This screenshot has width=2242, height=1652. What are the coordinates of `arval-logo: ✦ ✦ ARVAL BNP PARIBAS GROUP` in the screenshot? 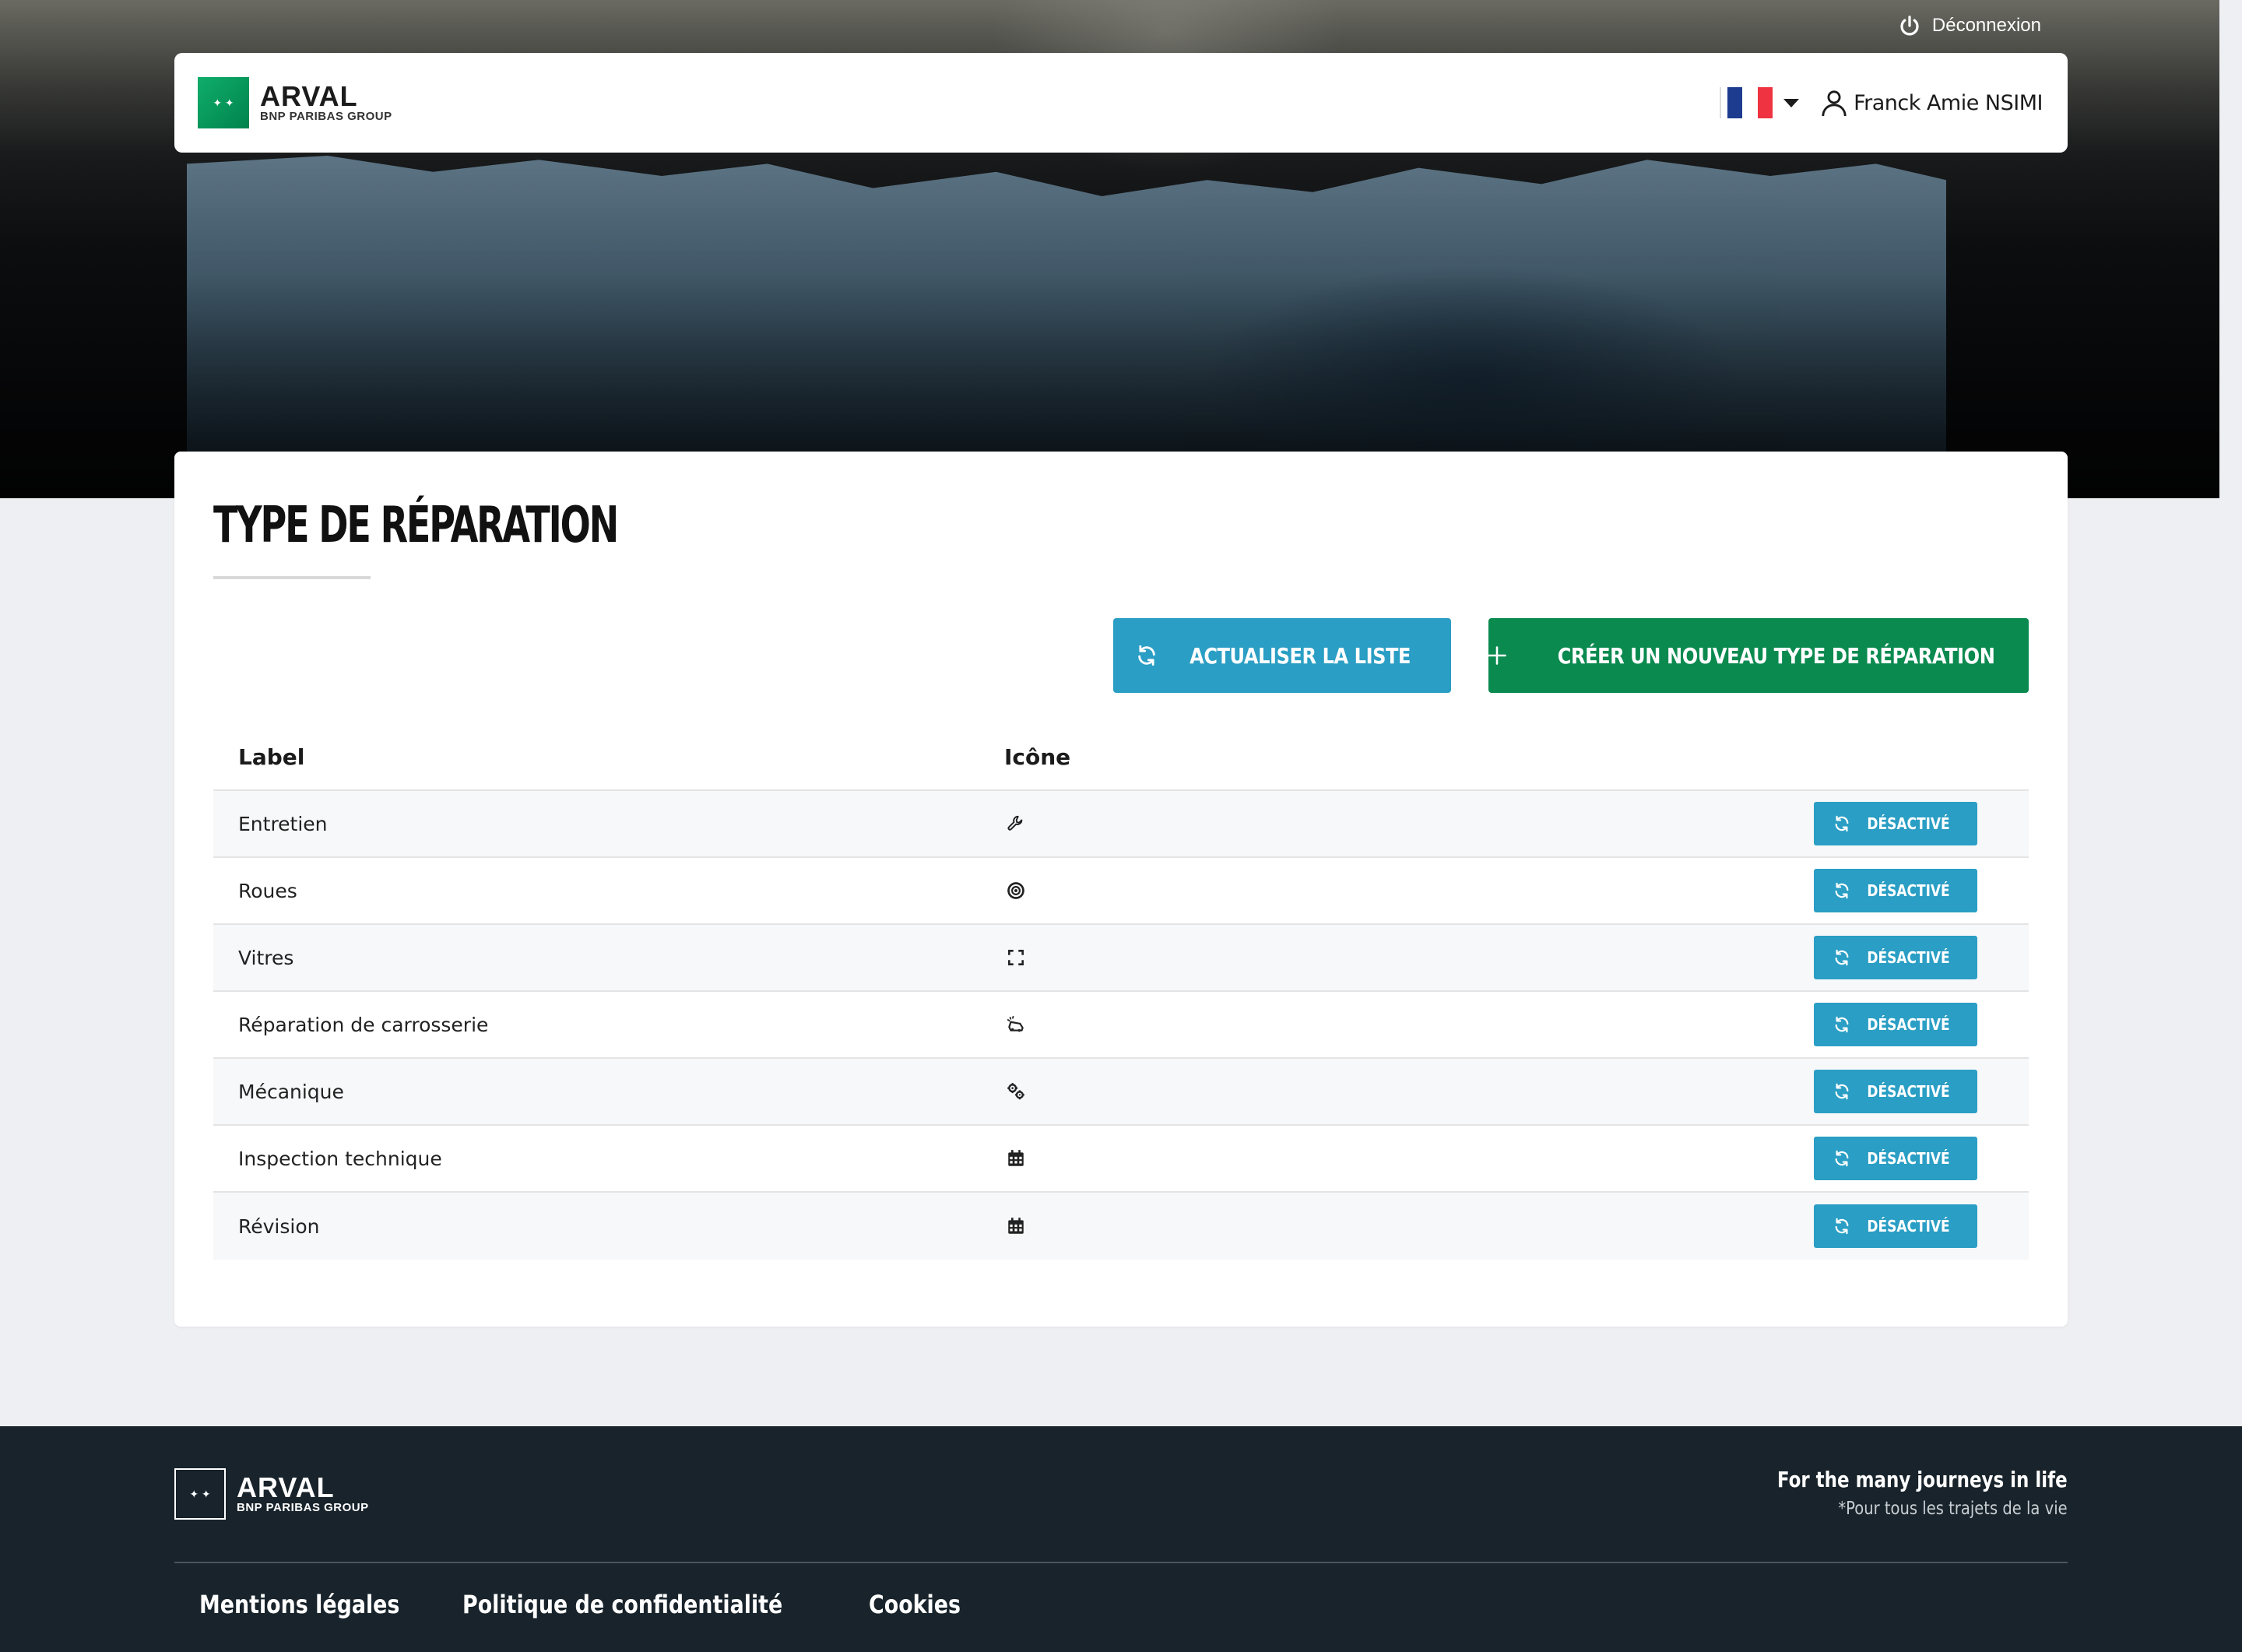 It's located at (295, 102).